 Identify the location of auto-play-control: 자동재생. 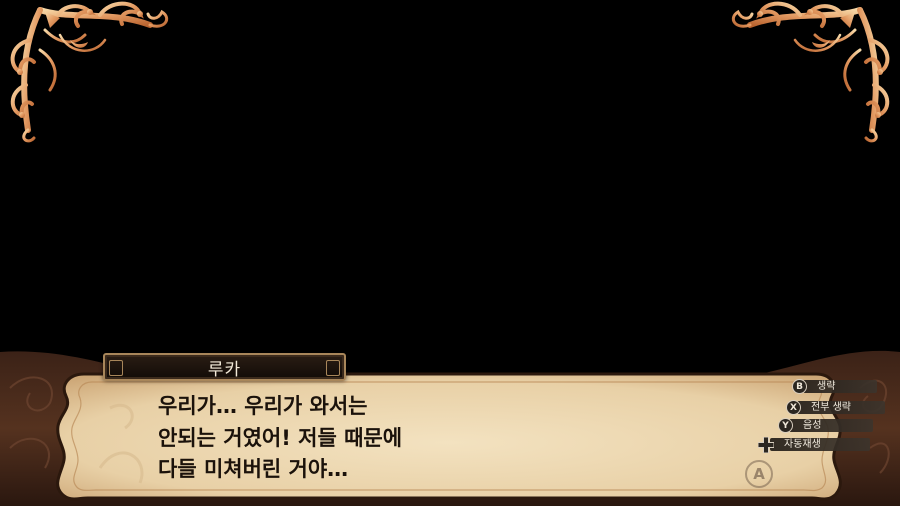
(814, 444).